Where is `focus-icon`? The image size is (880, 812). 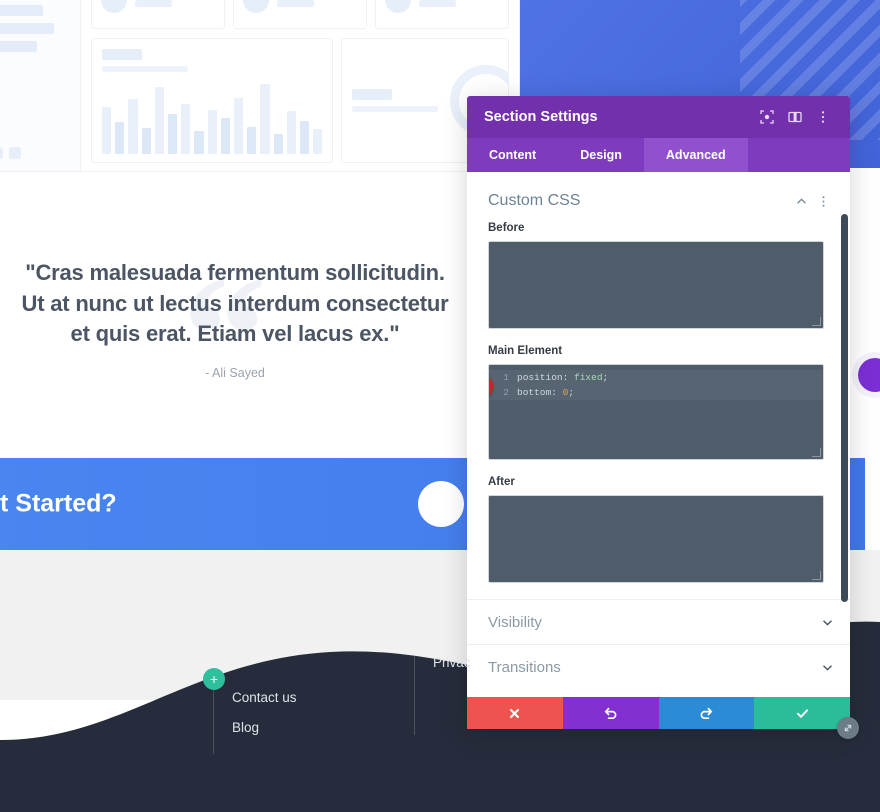
focus-icon is located at coordinates (767, 117).